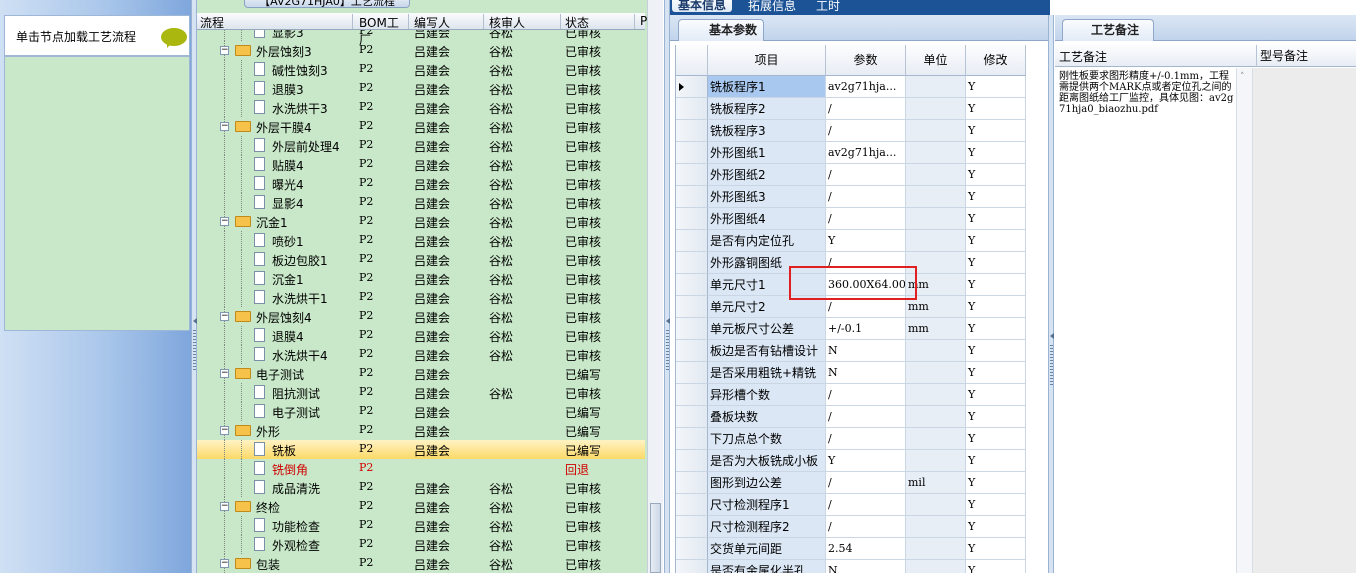 Image resolution: width=1356 pixels, height=573 pixels. I want to click on tree-row: 成品清洗 P2 吕建会 谷松 已审核, so click(421, 487).